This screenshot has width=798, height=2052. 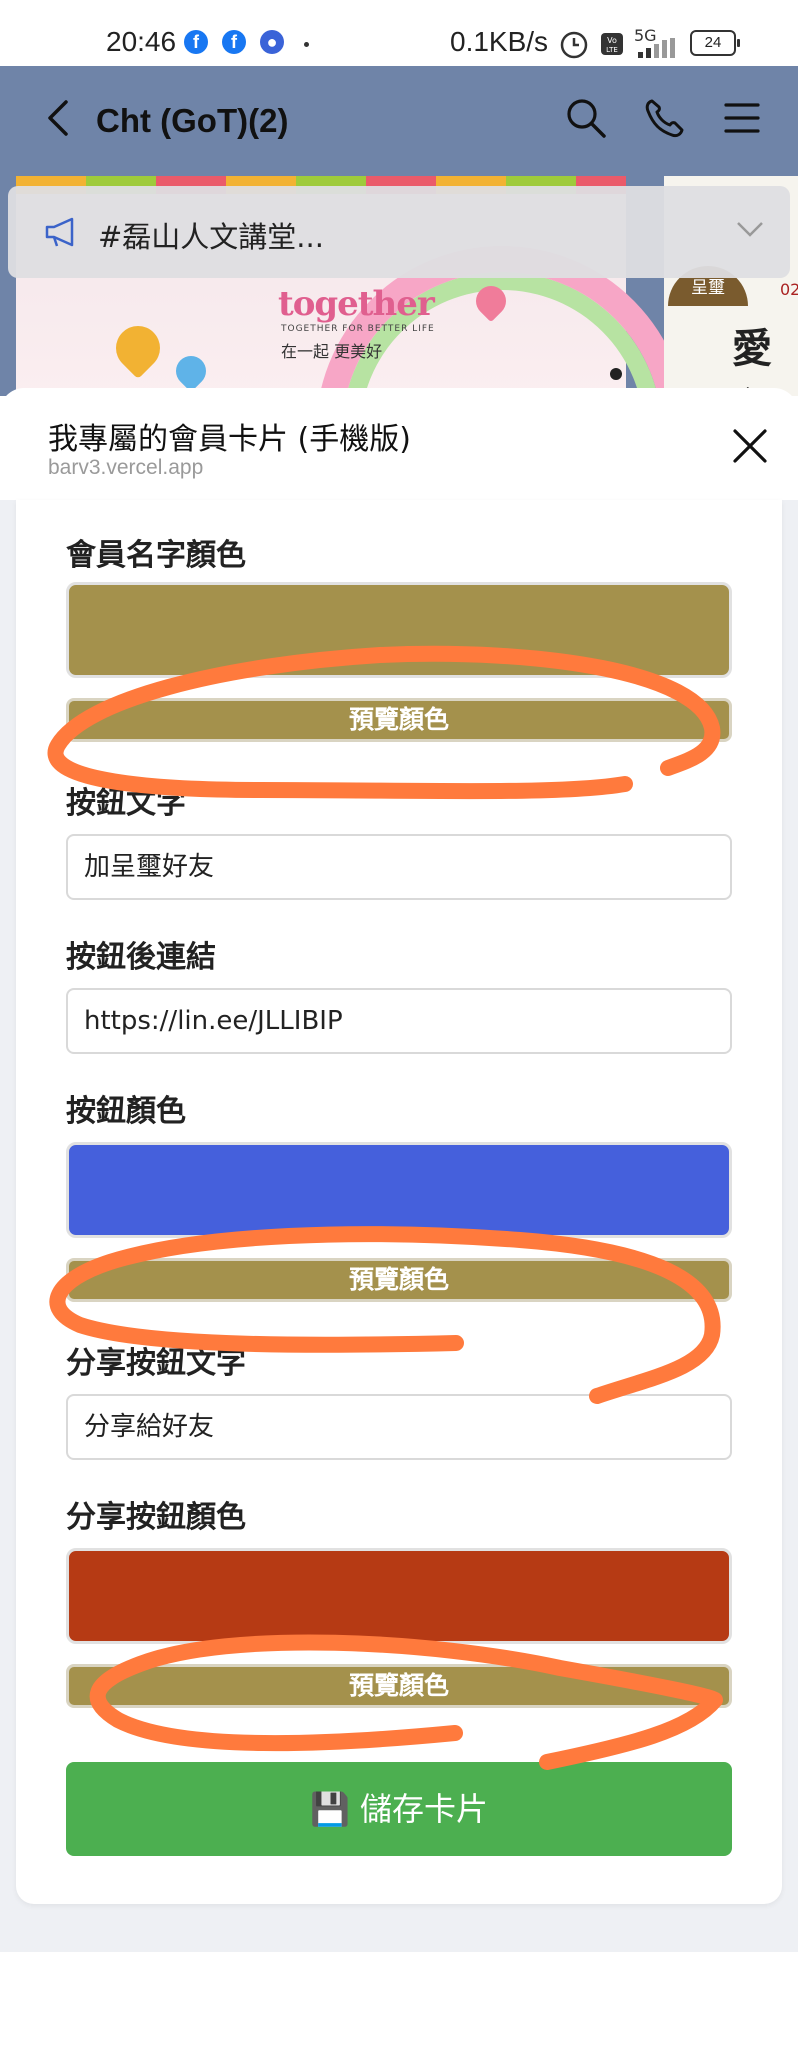 I want to click on save-card-label: 儲存卡片, so click(x=424, y=1809).